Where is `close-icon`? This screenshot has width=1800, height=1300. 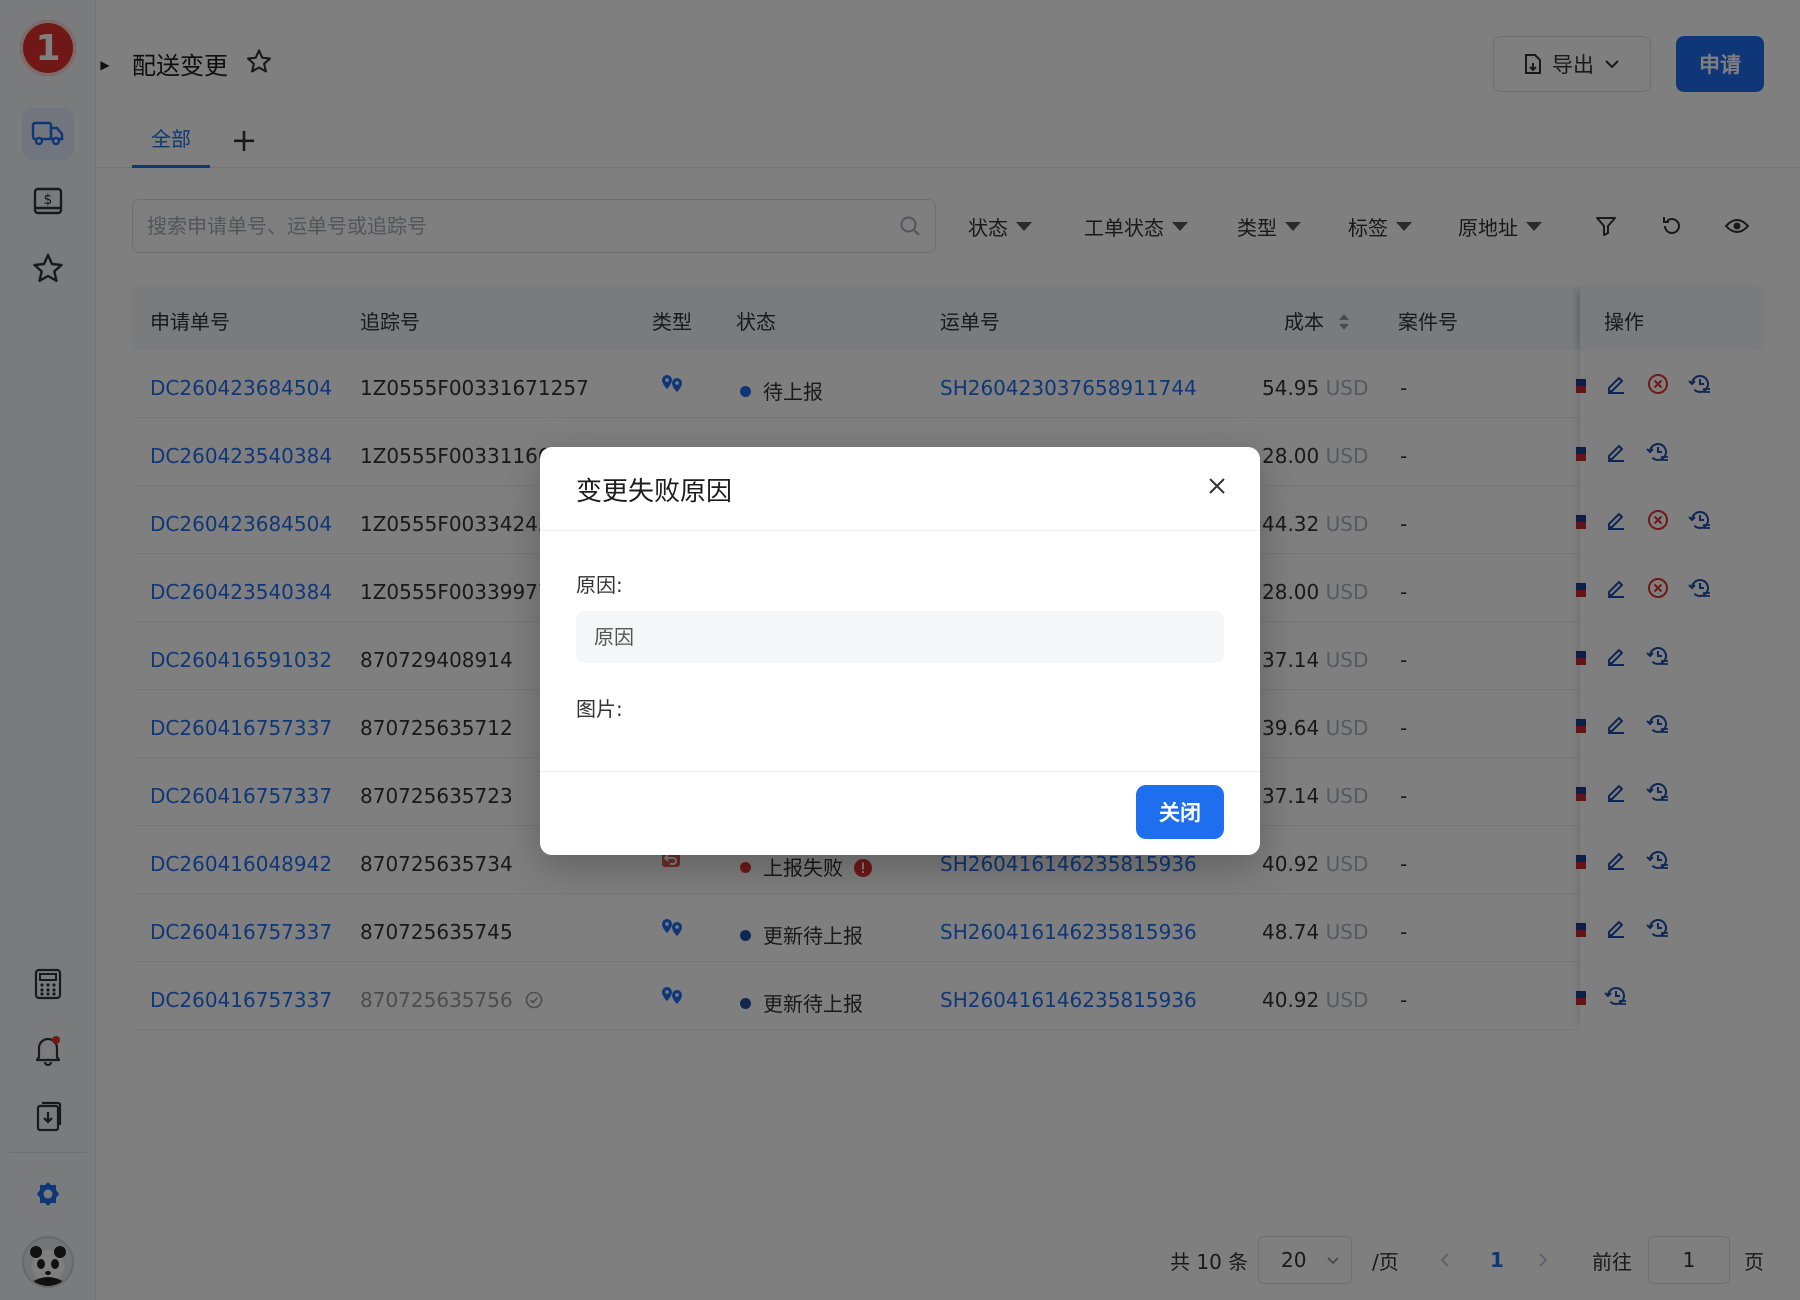 close-icon is located at coordinates (1217, 486).